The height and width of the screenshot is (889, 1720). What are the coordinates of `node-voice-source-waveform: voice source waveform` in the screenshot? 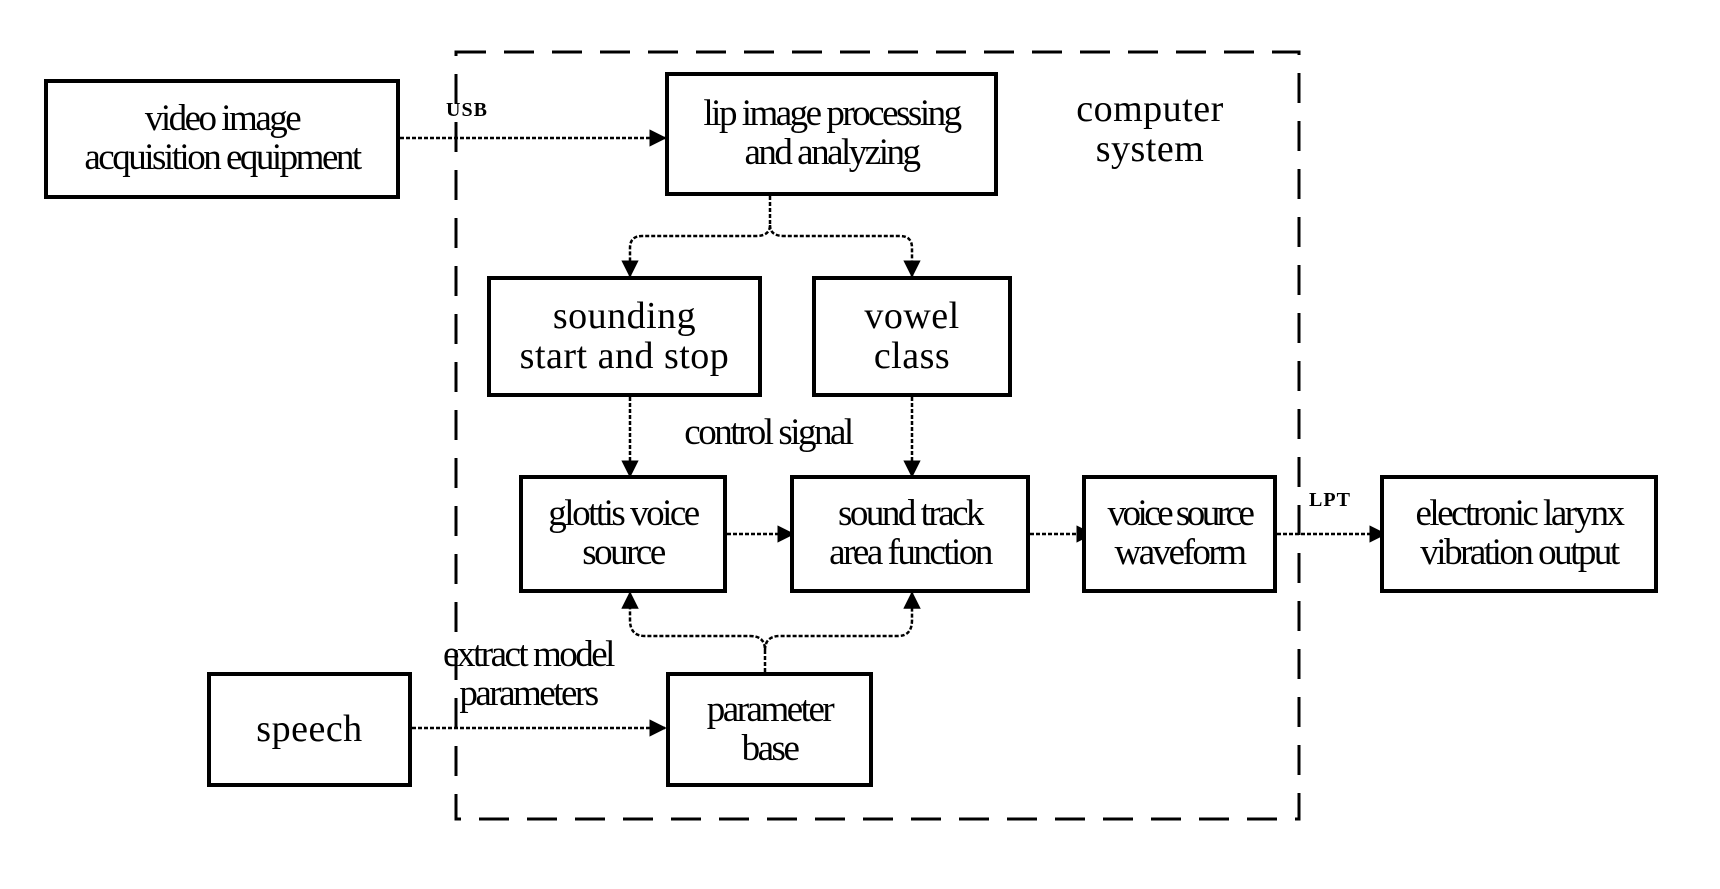 It's located at (1179, 534).